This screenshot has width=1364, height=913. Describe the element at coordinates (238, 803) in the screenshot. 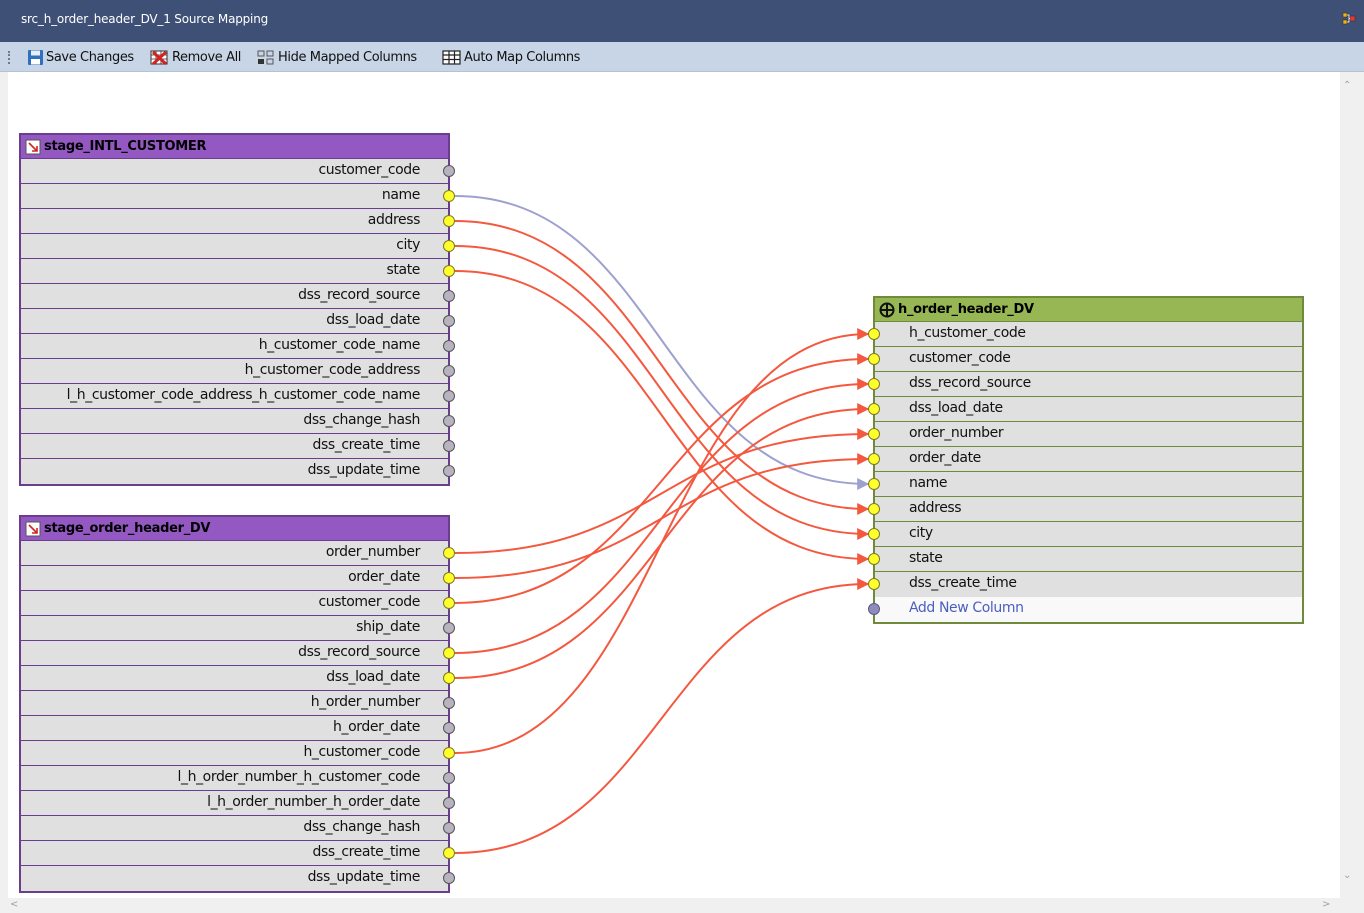

I see `column-row: l_h_order_number_h_order_date` at that location.